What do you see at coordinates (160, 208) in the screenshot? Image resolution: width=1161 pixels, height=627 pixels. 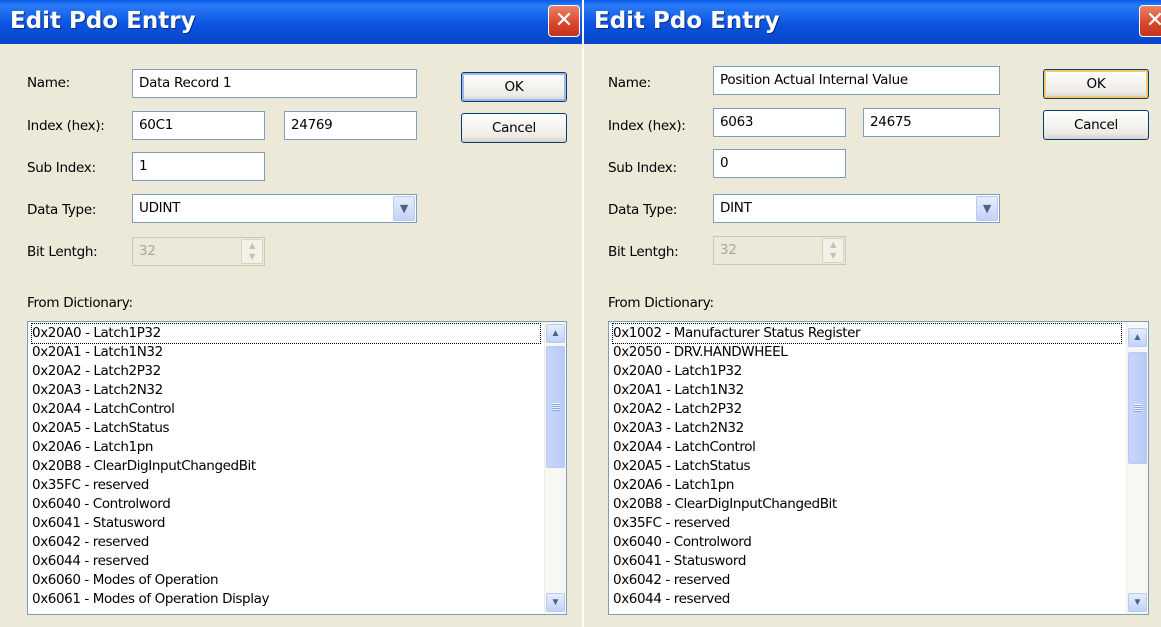 I see `datatype-value: UDINT` at bounding box center [160, 208].